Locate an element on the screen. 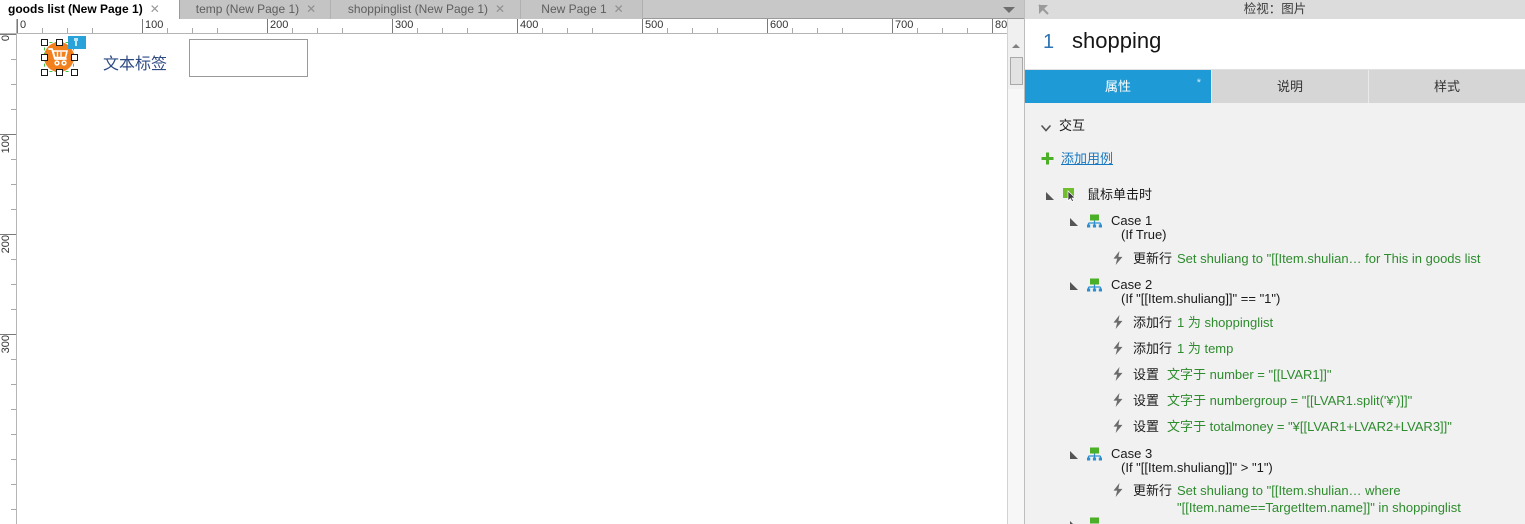 The image size is (1525, 524). action-row: 添加行 1 为 temp is located at coordinates (1275, 349).